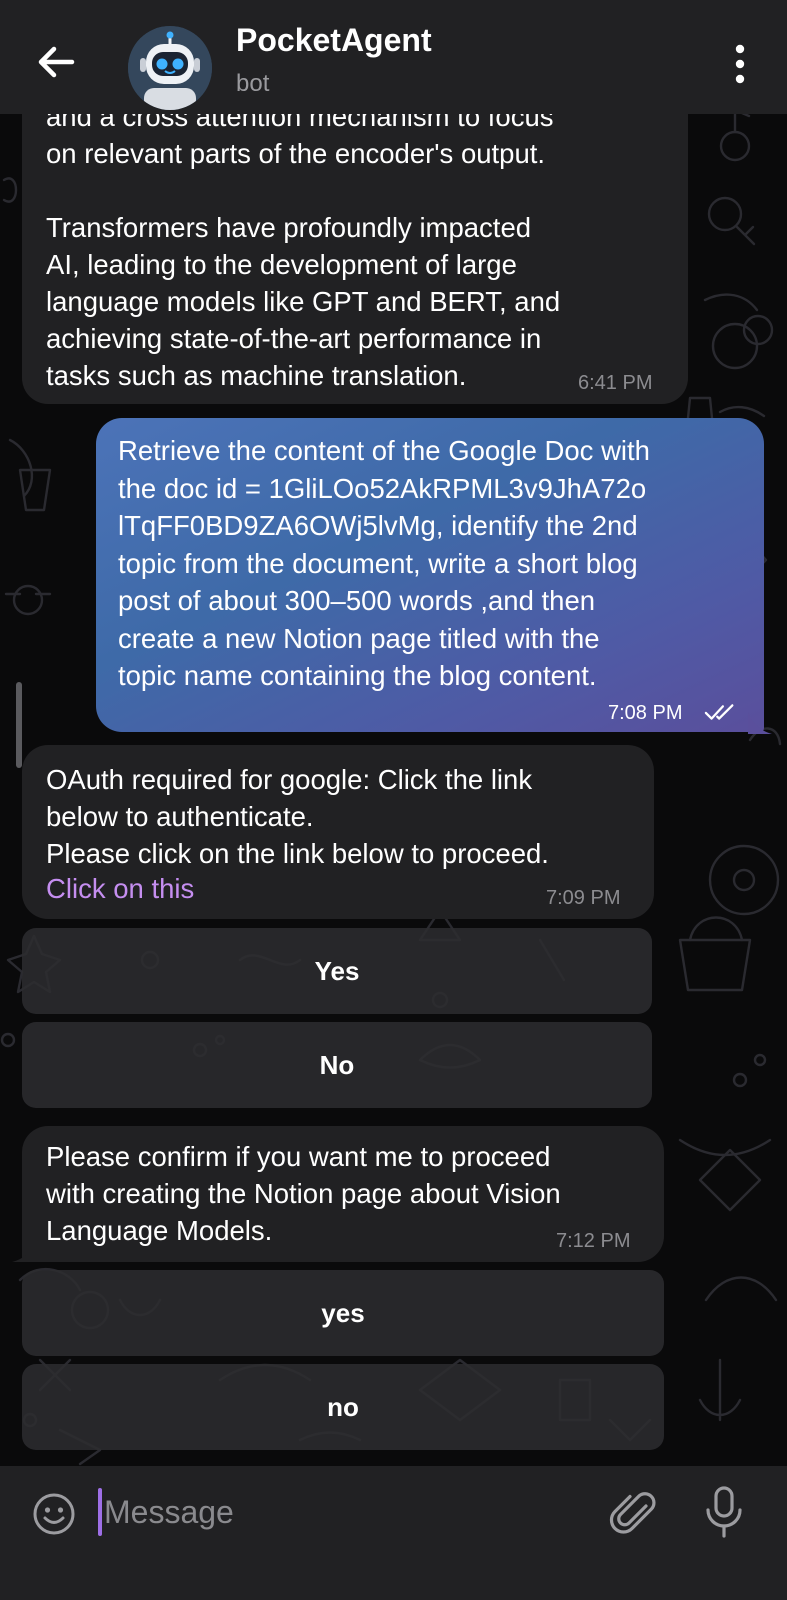 Image resolution: width=787 pixels, height=1600 pixels. I want to click on back-arrow-icon, so click(56, 62).